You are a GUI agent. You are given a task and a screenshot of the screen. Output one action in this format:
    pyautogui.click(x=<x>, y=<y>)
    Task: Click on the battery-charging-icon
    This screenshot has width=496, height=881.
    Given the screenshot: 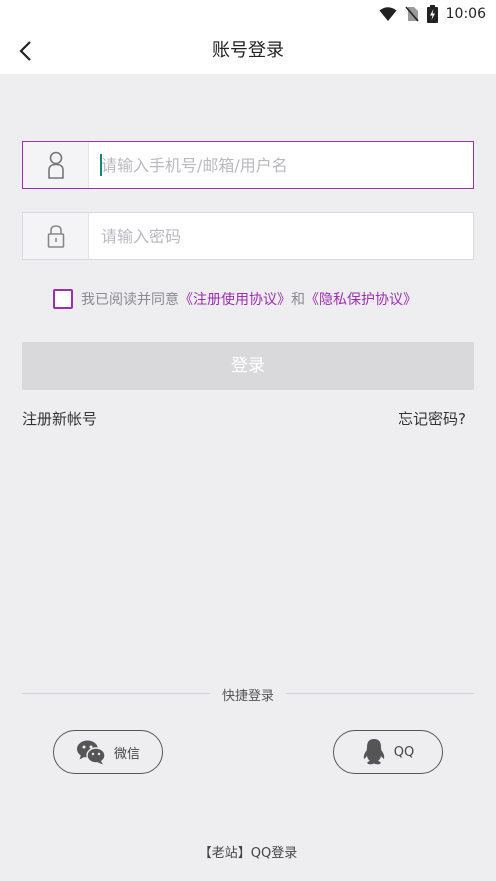 What is the action you would take?
    pyautogui.click(x=432, y=14)
    